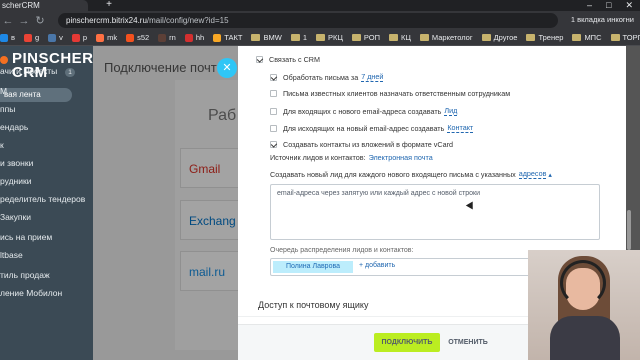 The width and height of the screenshot is (640, 360). I want to click on bookmark-item: в, so click(7, 37).